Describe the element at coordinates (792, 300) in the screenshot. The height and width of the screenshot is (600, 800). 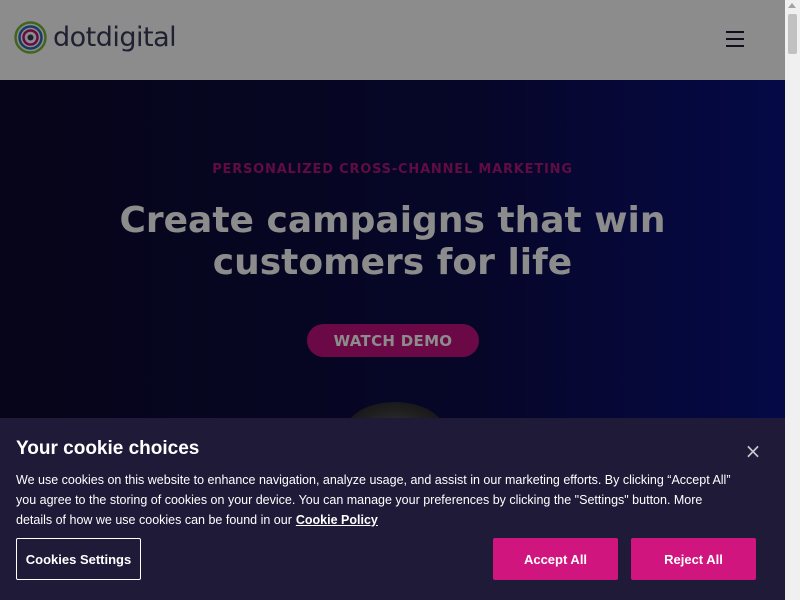
I see `page-scrollbar` at that location.